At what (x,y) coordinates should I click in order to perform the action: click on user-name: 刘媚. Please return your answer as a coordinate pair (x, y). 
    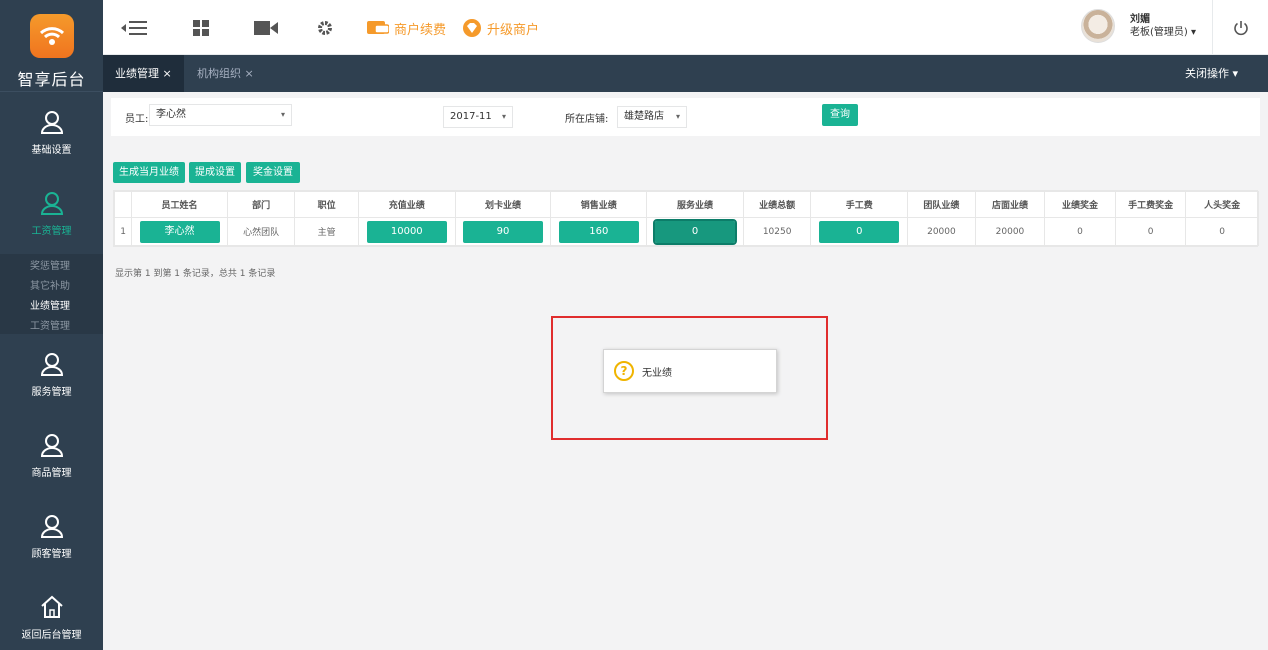
    Looking at the image, I should click on (1140, 19).